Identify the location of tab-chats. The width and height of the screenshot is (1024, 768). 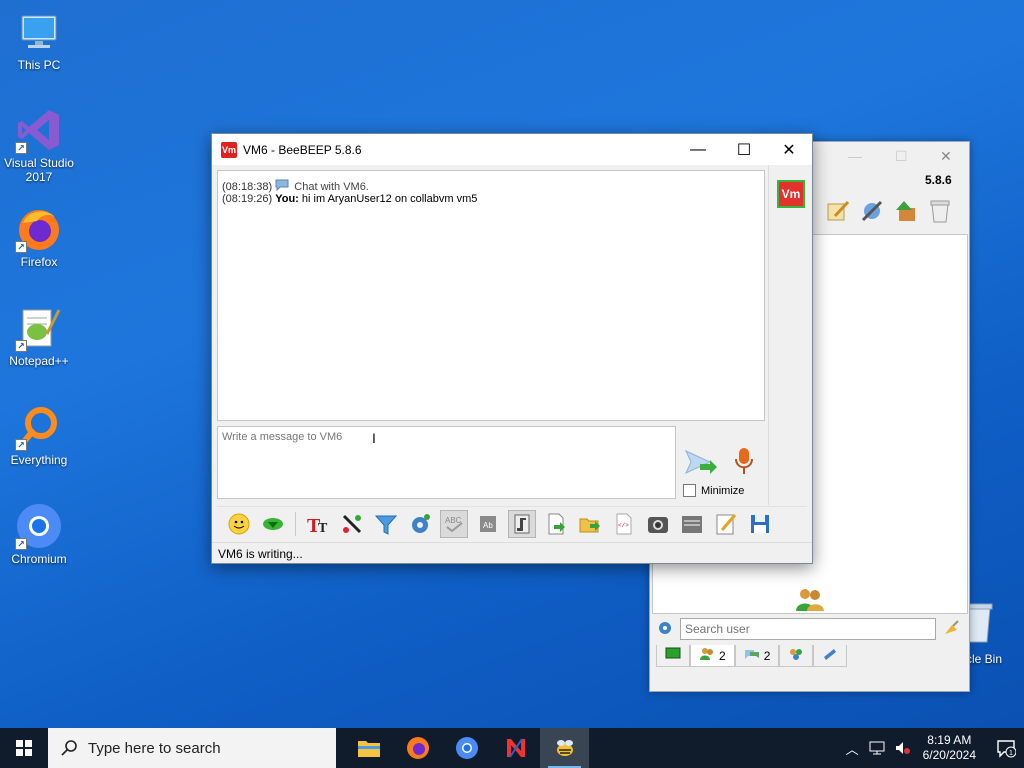
(673, 656).